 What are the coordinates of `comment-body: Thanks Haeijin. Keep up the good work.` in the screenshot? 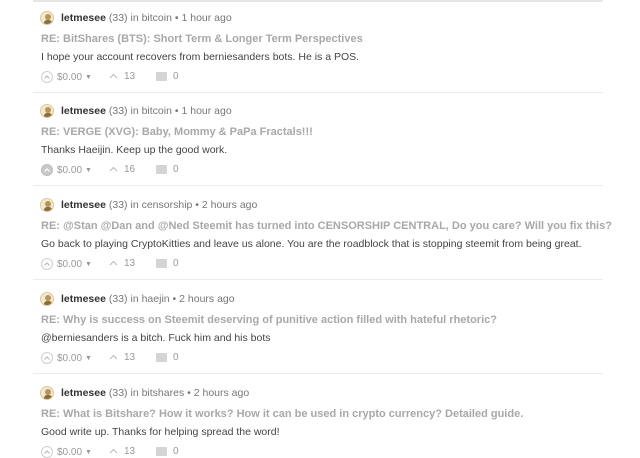 It's located at (134, 150).